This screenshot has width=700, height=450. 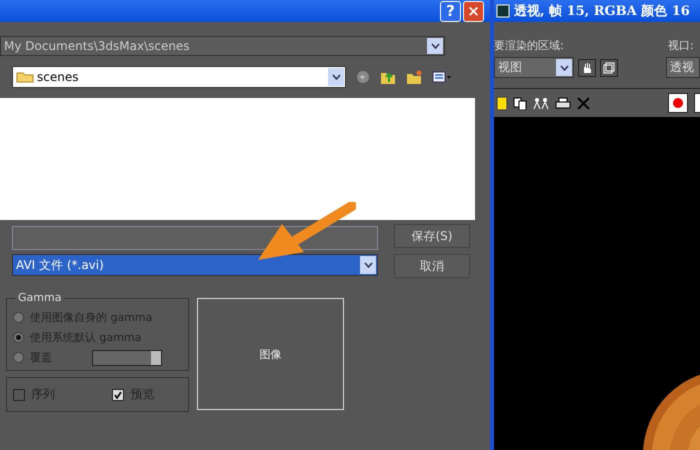 I want to click on area-dropdown: 视图, so click(x=534, y=67).